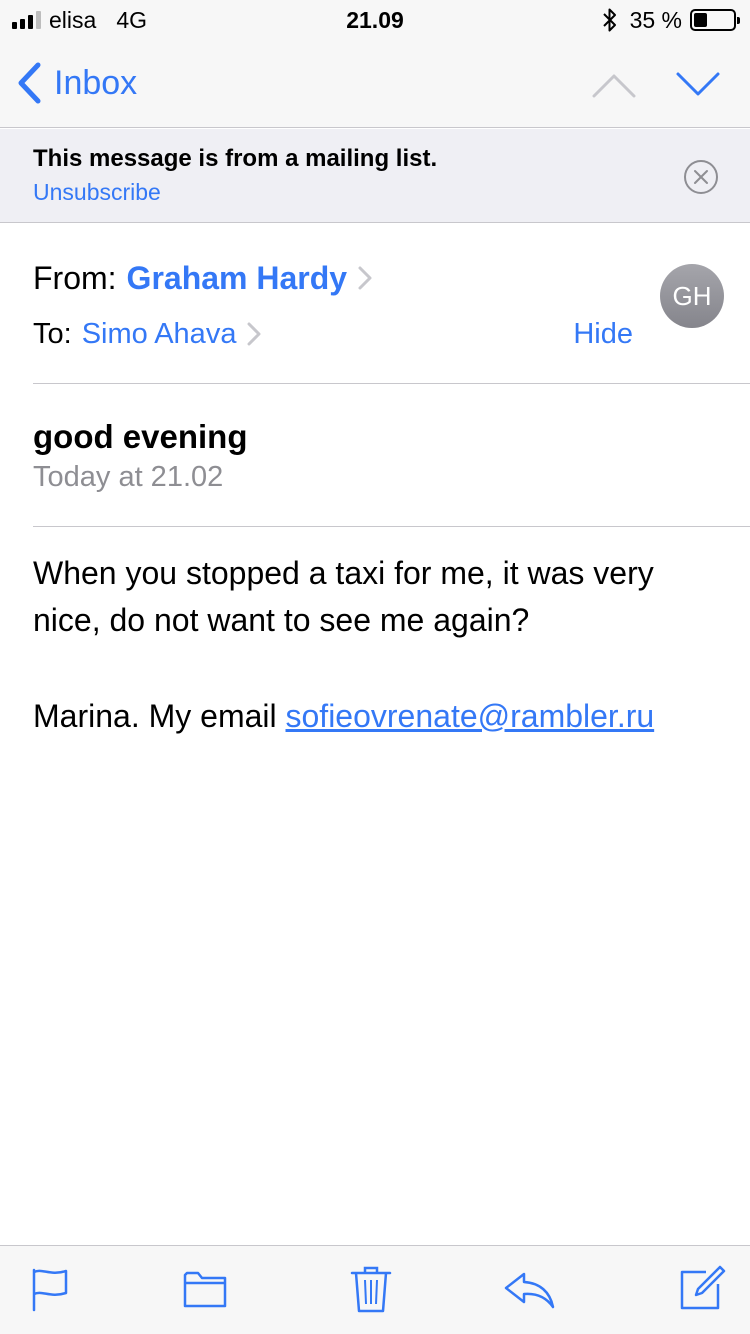  Describe the element at coordinates (371, 1289) in the screenshot. I see `trash-icon` at that location.